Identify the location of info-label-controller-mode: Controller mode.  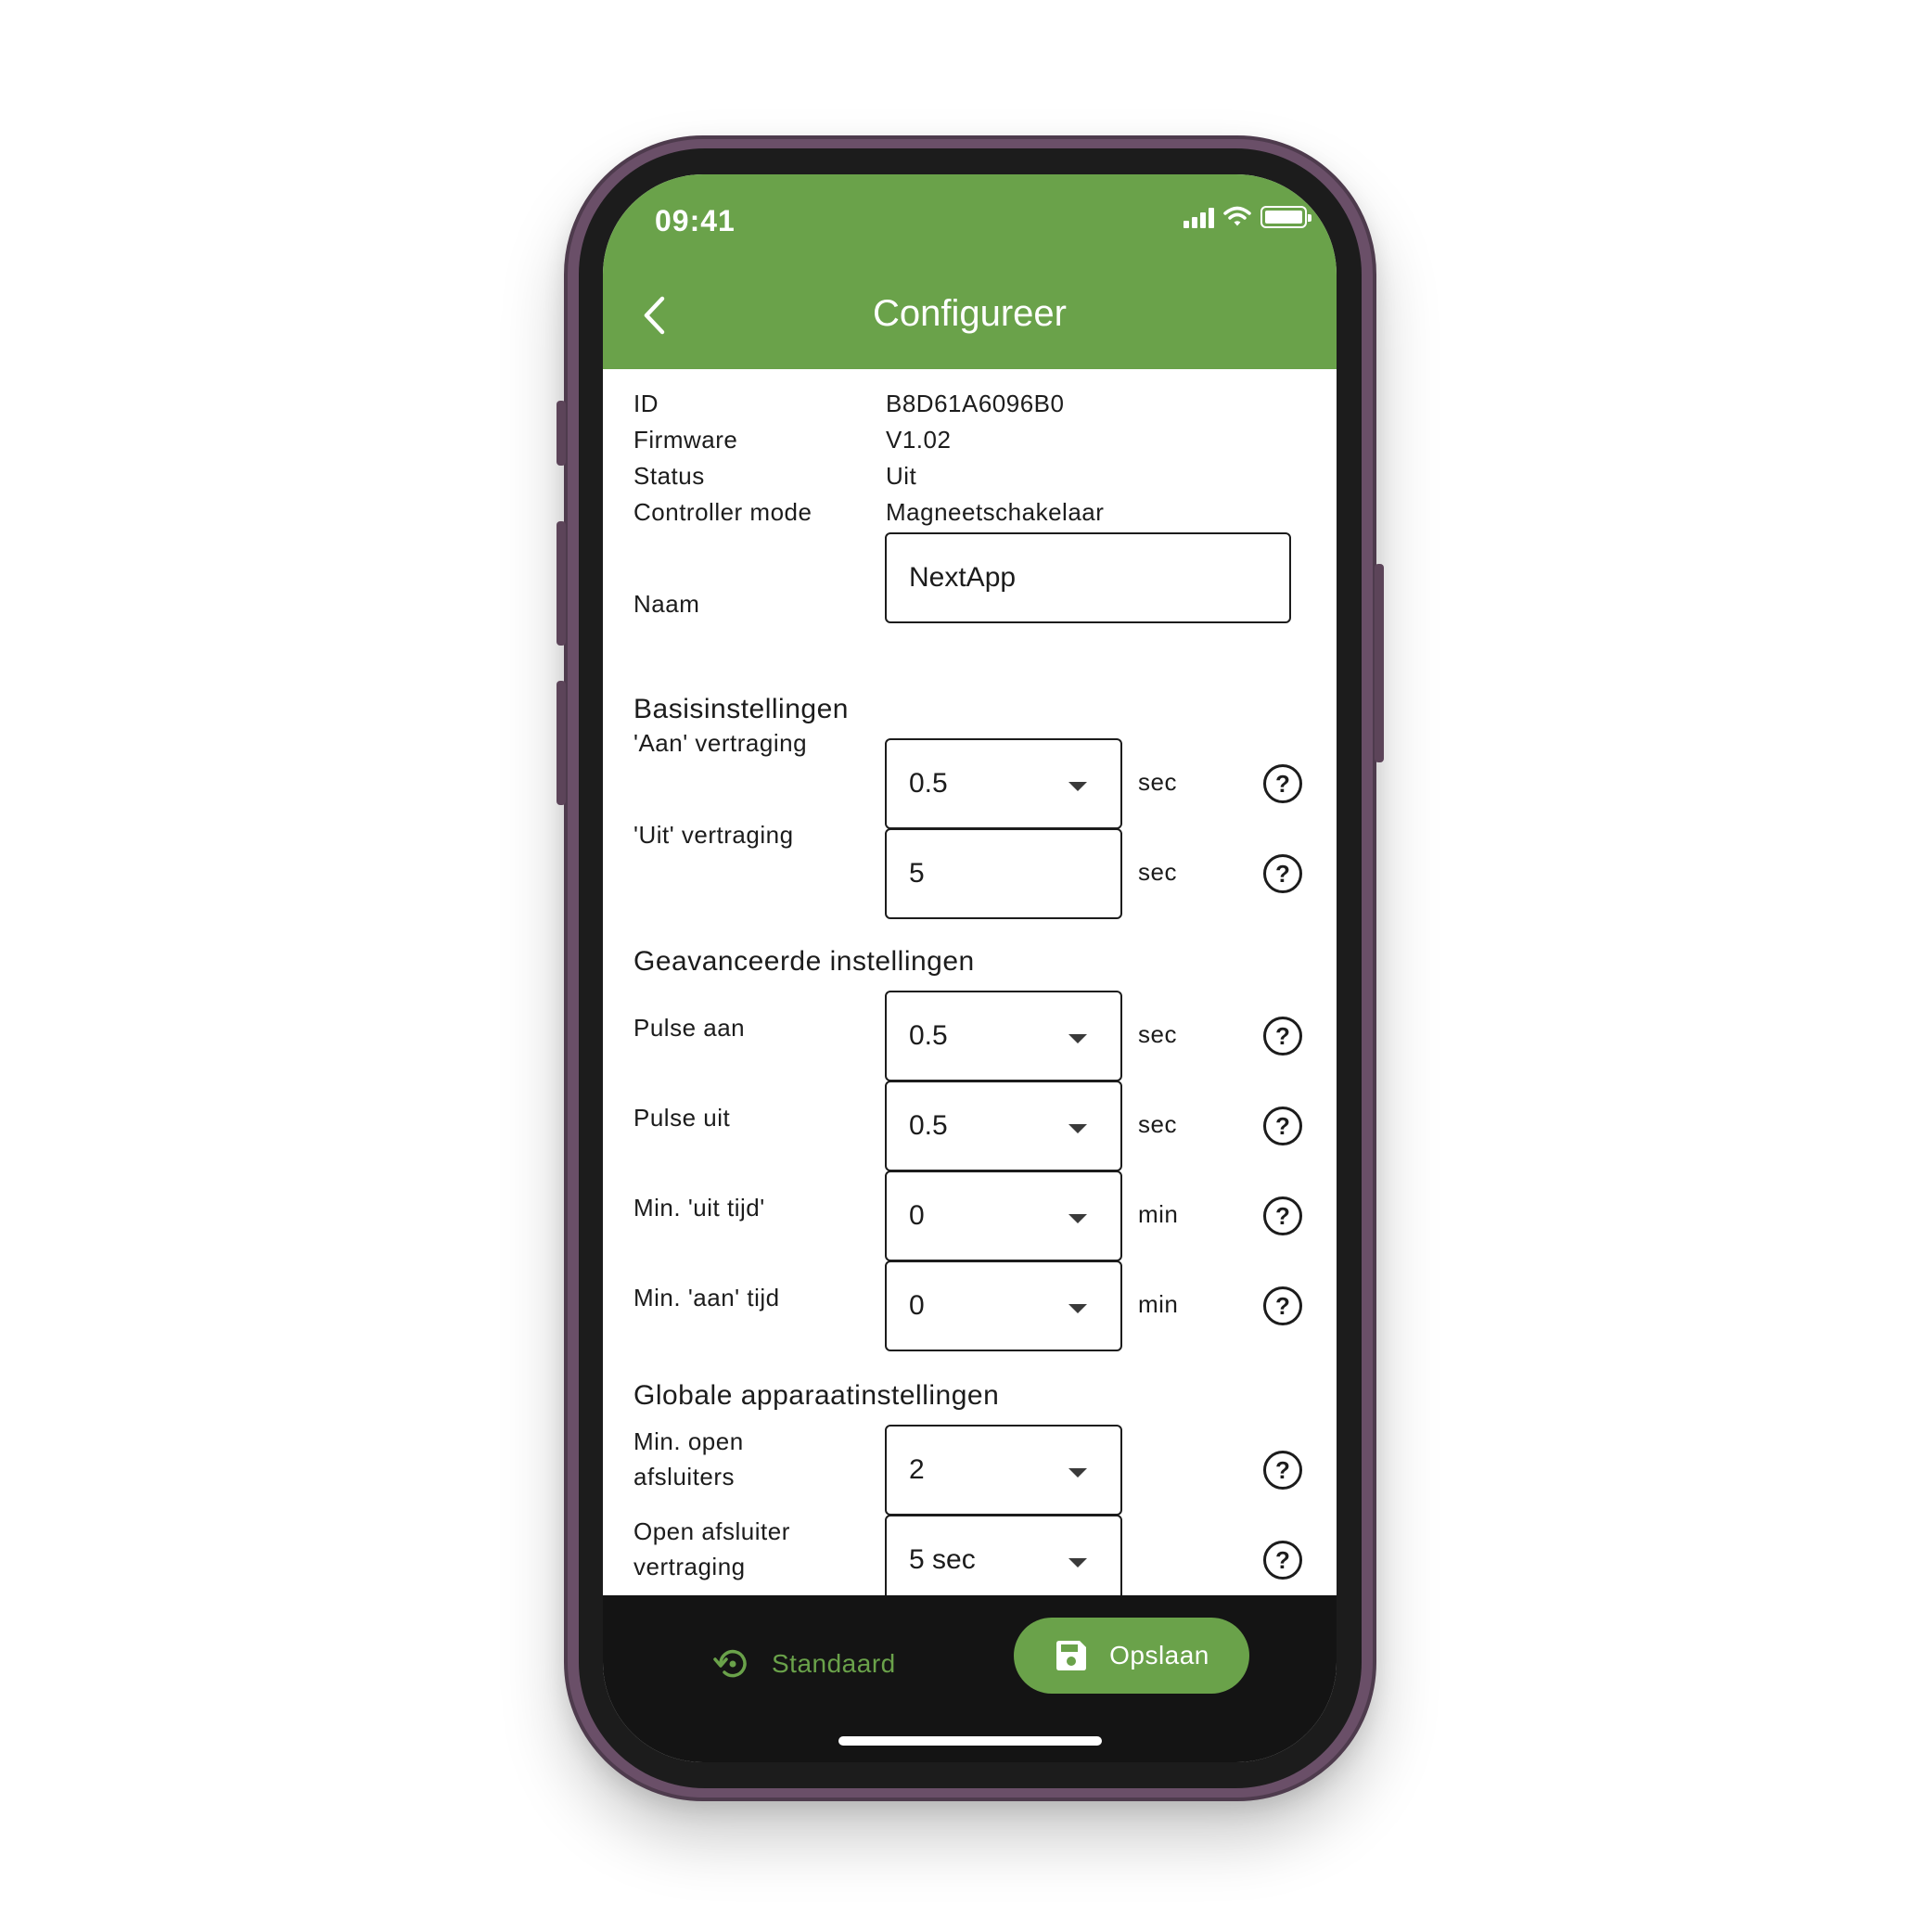
(722, 512).